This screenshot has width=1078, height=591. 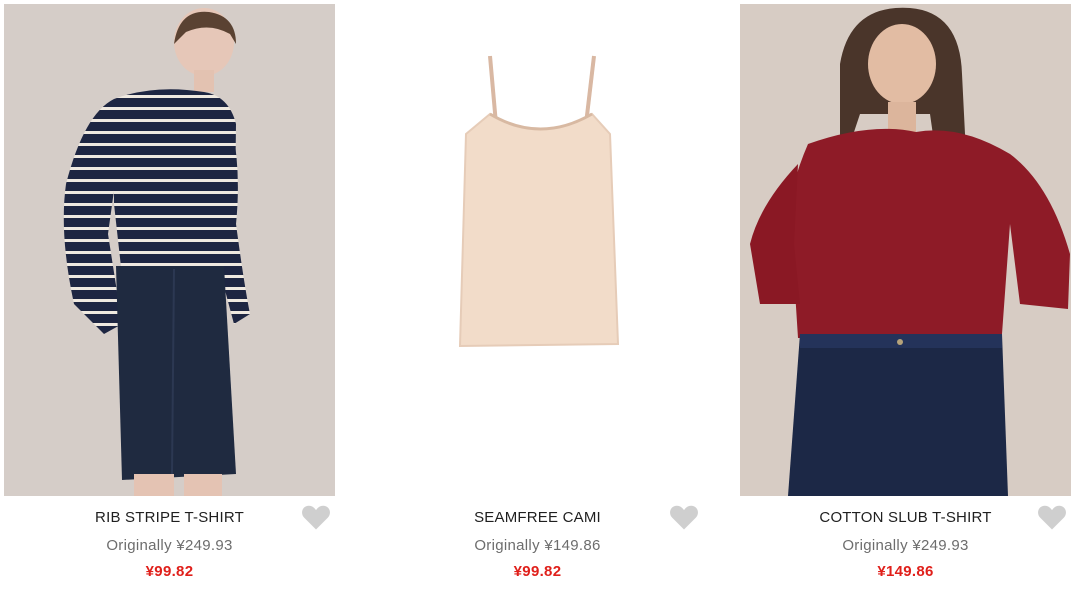 I want to click on product-name: RIB STRIPE T-SHIRT, so click(x=169, y=517).